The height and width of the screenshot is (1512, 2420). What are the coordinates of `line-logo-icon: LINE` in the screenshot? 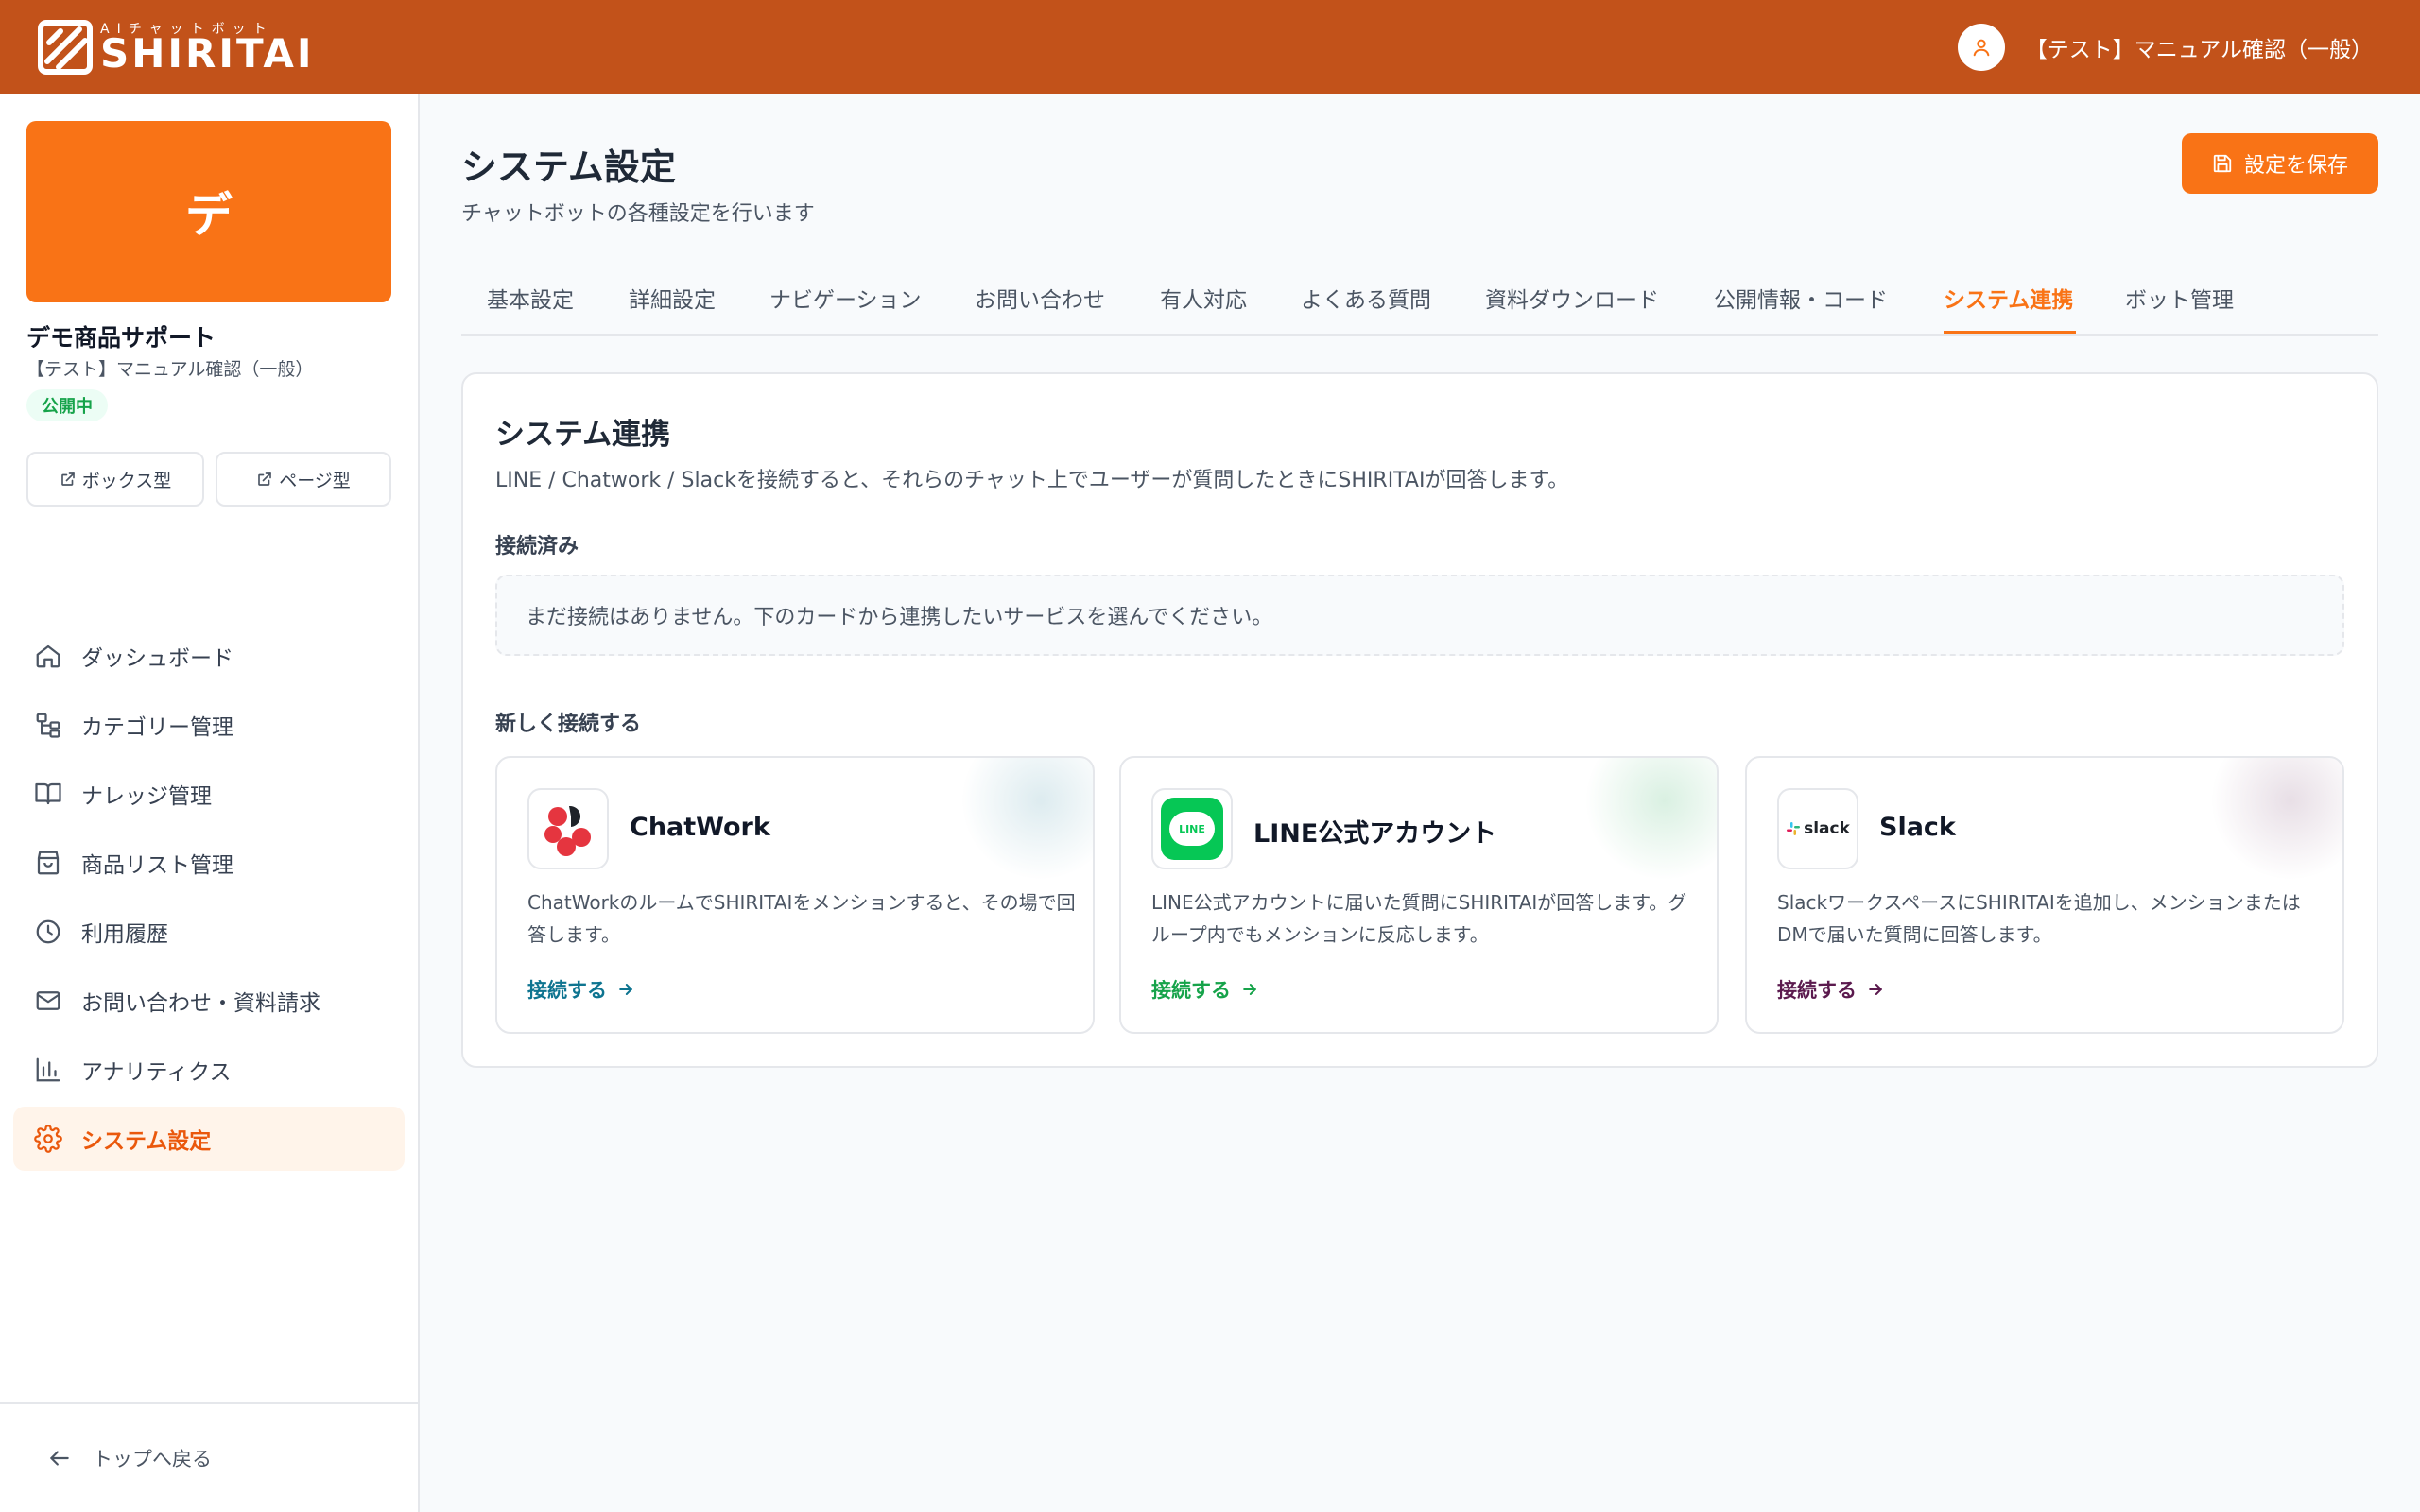 It's located at (1192, 828).